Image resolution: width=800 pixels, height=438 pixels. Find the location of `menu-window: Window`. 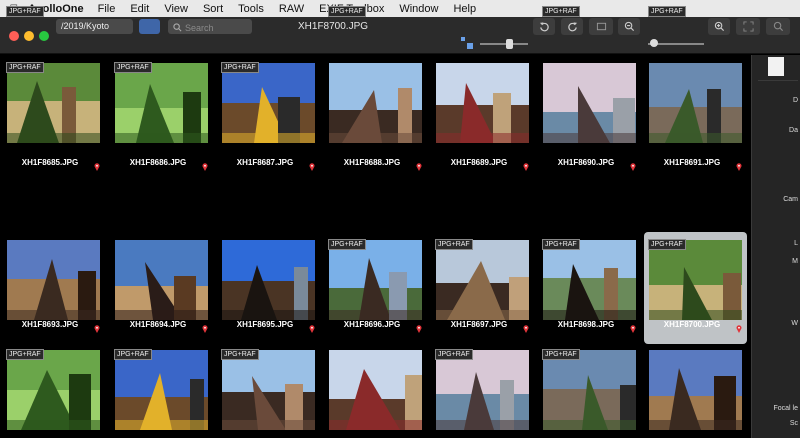

menu-window: Window is located at coordinates (418, 9).